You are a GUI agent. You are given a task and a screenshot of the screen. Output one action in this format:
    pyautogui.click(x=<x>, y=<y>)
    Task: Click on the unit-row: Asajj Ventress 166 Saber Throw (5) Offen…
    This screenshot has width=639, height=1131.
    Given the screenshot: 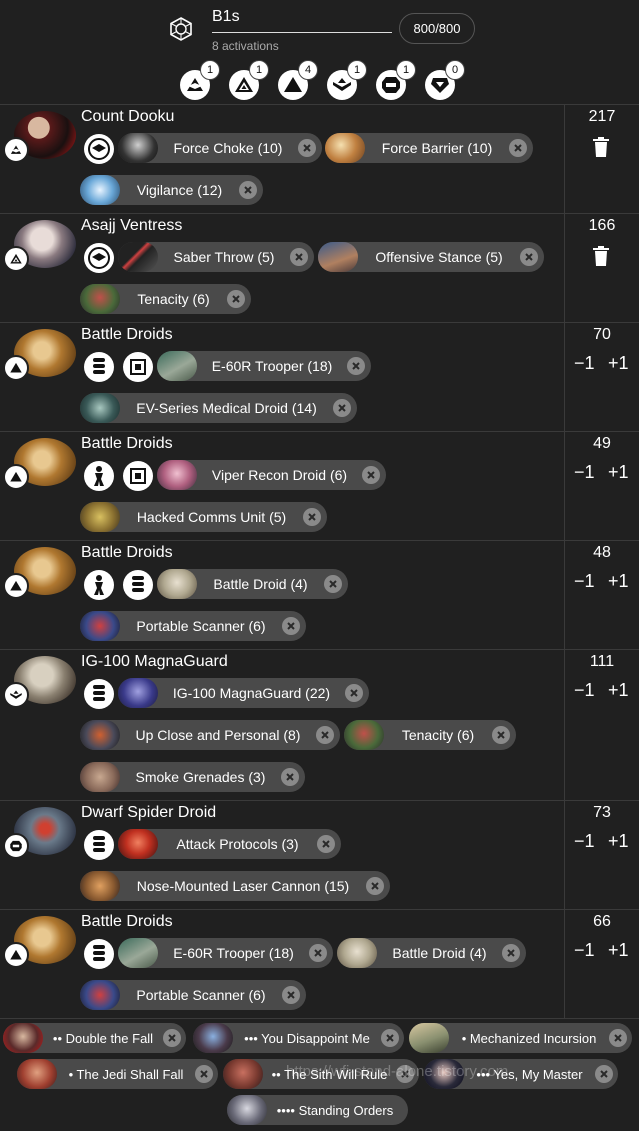 What is the action you would take?
    pyautogui.click(x=319, y=267)
    